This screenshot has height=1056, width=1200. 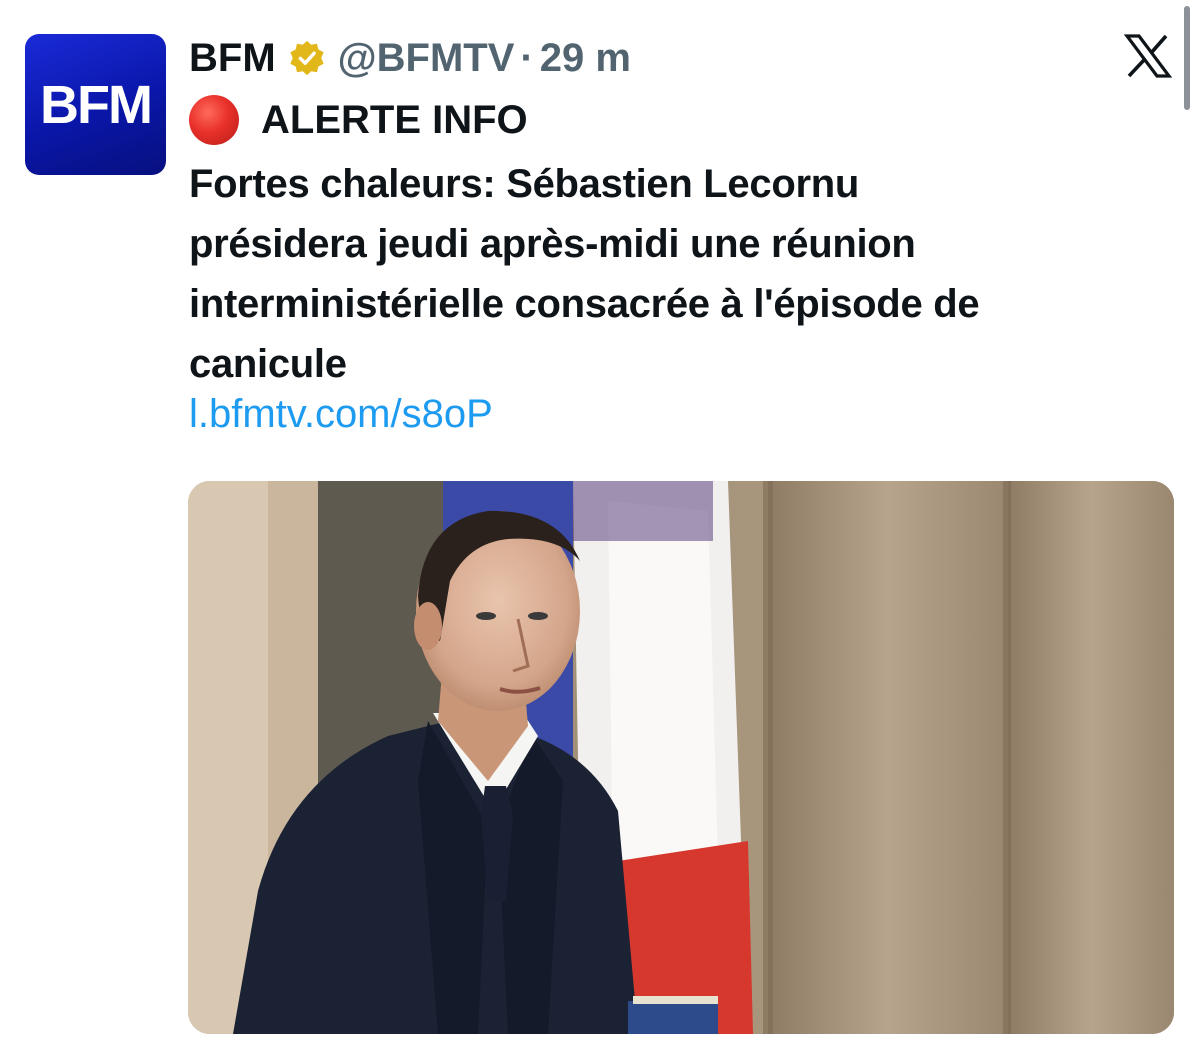 I want to click on alert-label: ALERTE INFO, so click(x=394, y=119).